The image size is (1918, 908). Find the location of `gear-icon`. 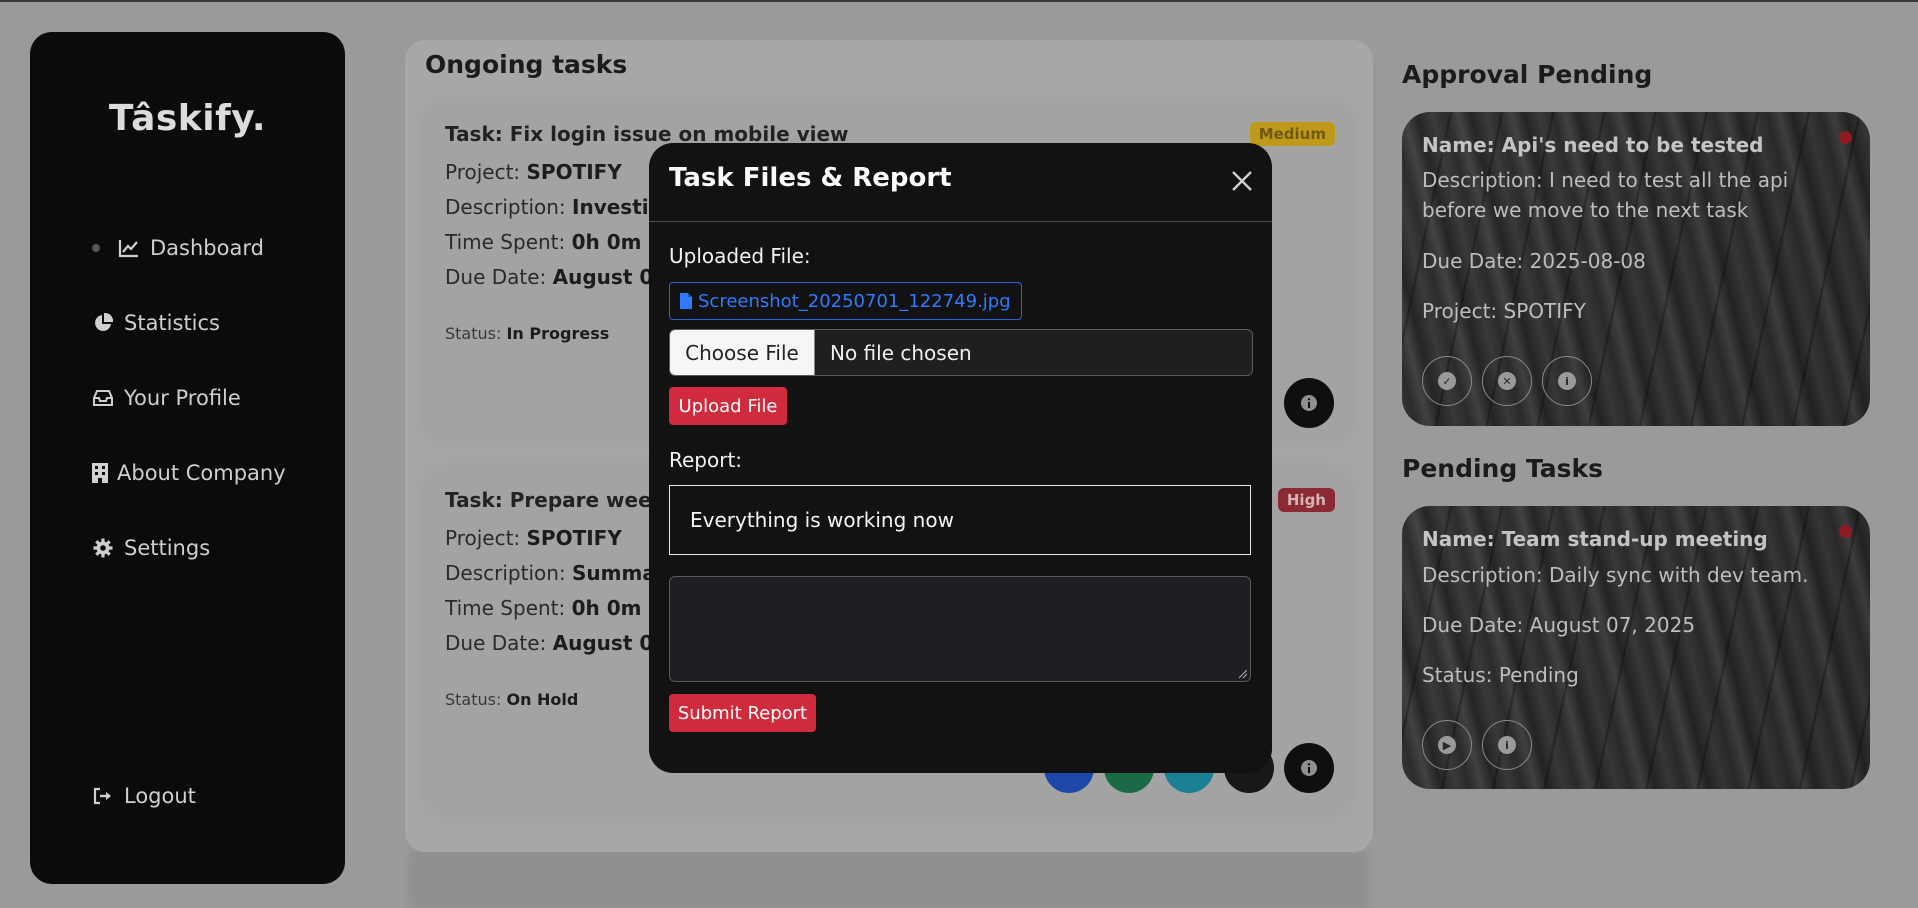

gear-icon is located at coordinates (103, 548).